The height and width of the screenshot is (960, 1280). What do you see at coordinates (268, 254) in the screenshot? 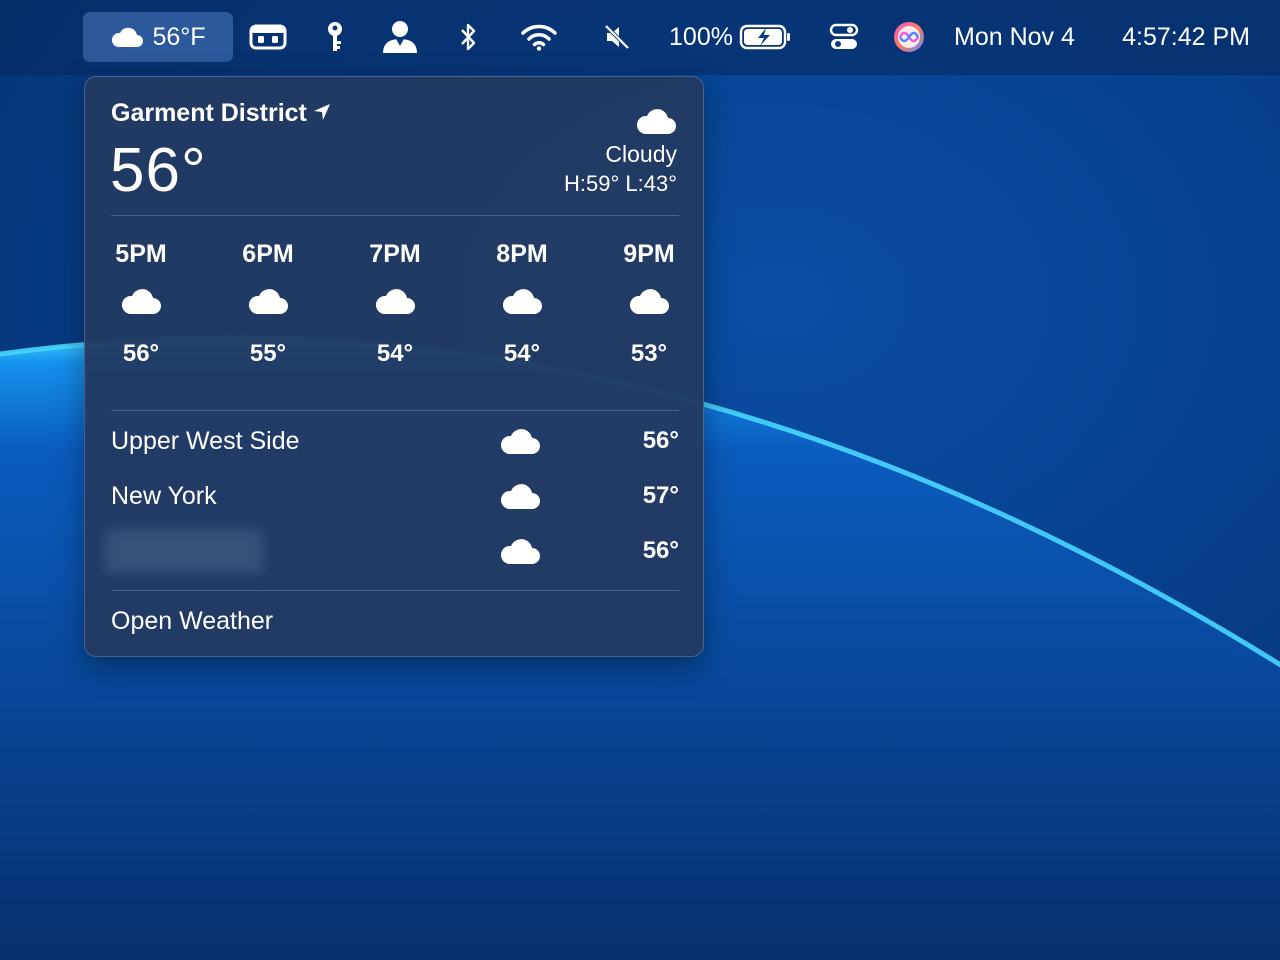
I see `hour-time: 6PM` at bounding box center [268, 254].